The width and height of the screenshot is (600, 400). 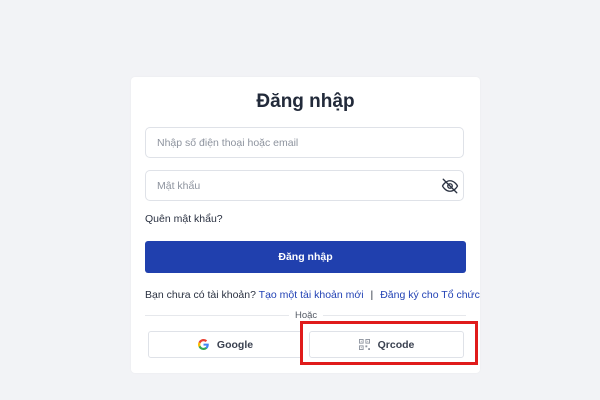 I want to click on google-label: Google, so click(x=235, y=344).